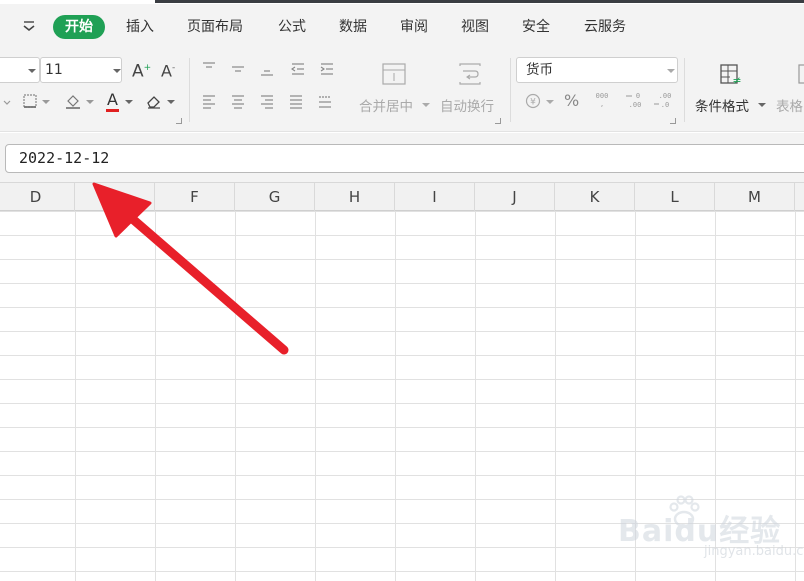 This screenshot has width=804, height=581. Describe the element at coordinates (81, 70) in the screenshot. I see `font-size-select: 11` at that location.